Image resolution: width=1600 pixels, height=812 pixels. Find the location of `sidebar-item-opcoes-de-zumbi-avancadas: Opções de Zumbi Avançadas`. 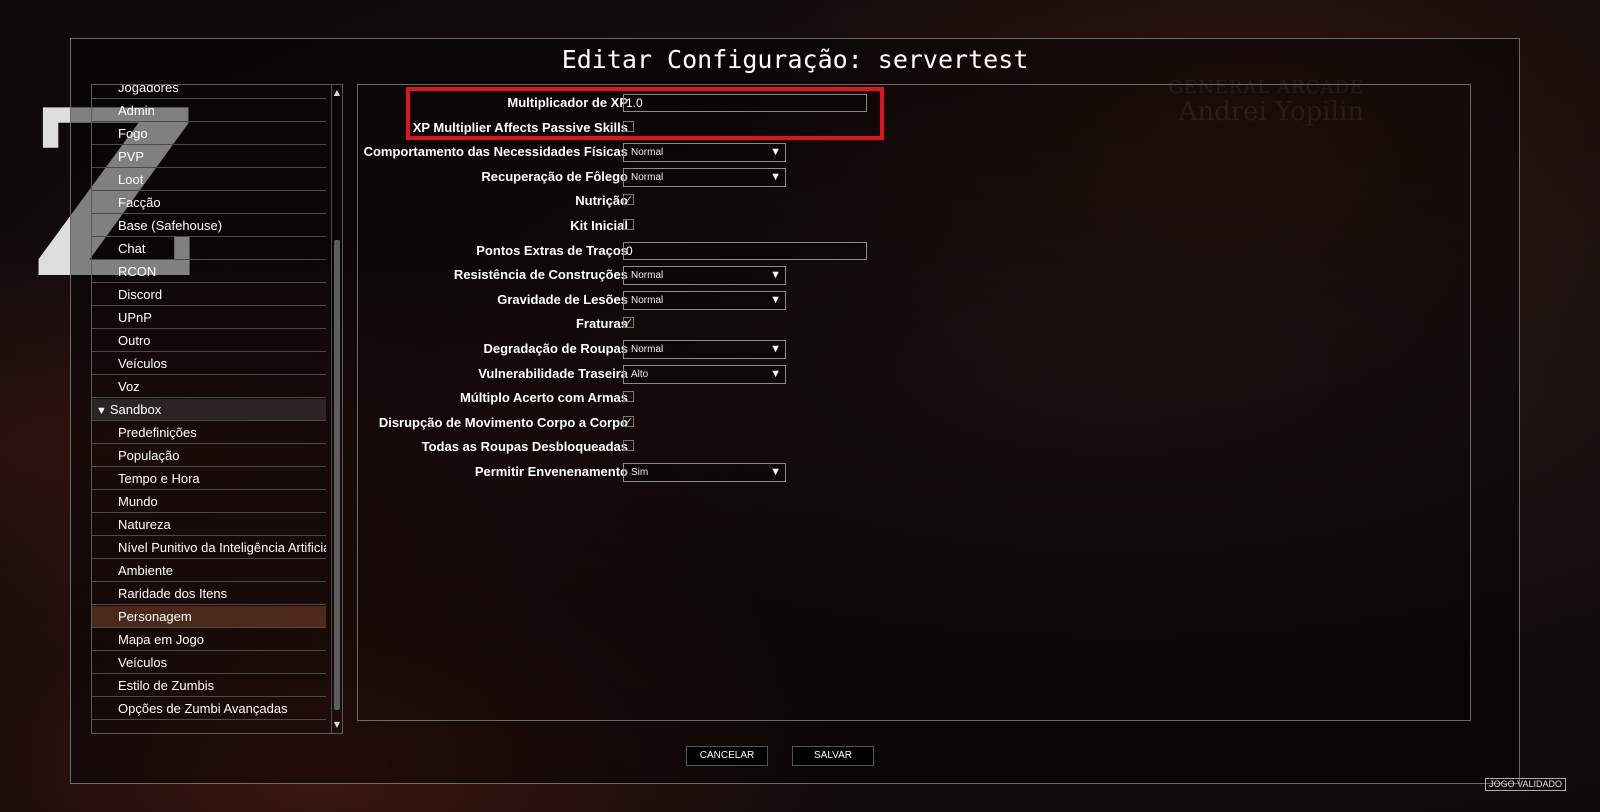

sidebar-item-opcoes-de-zumbi-avancadas: Opções de Zumbi Avançadas is located at coordinates (209, 709).